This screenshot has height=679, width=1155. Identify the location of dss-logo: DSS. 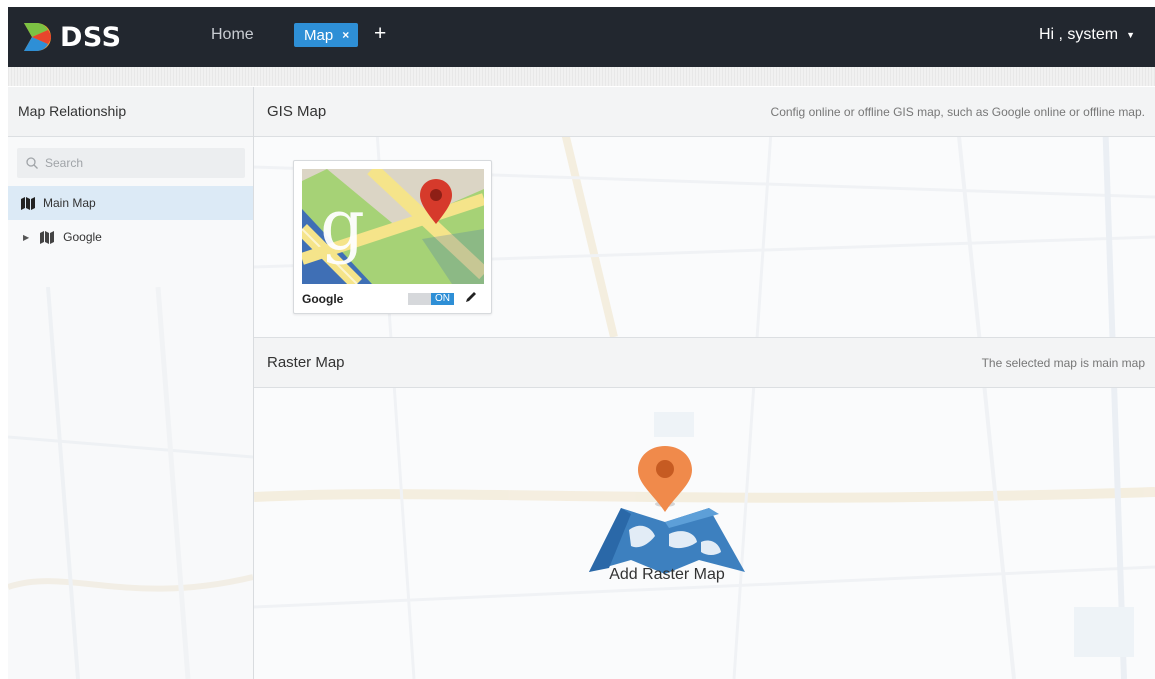
(72, 37).